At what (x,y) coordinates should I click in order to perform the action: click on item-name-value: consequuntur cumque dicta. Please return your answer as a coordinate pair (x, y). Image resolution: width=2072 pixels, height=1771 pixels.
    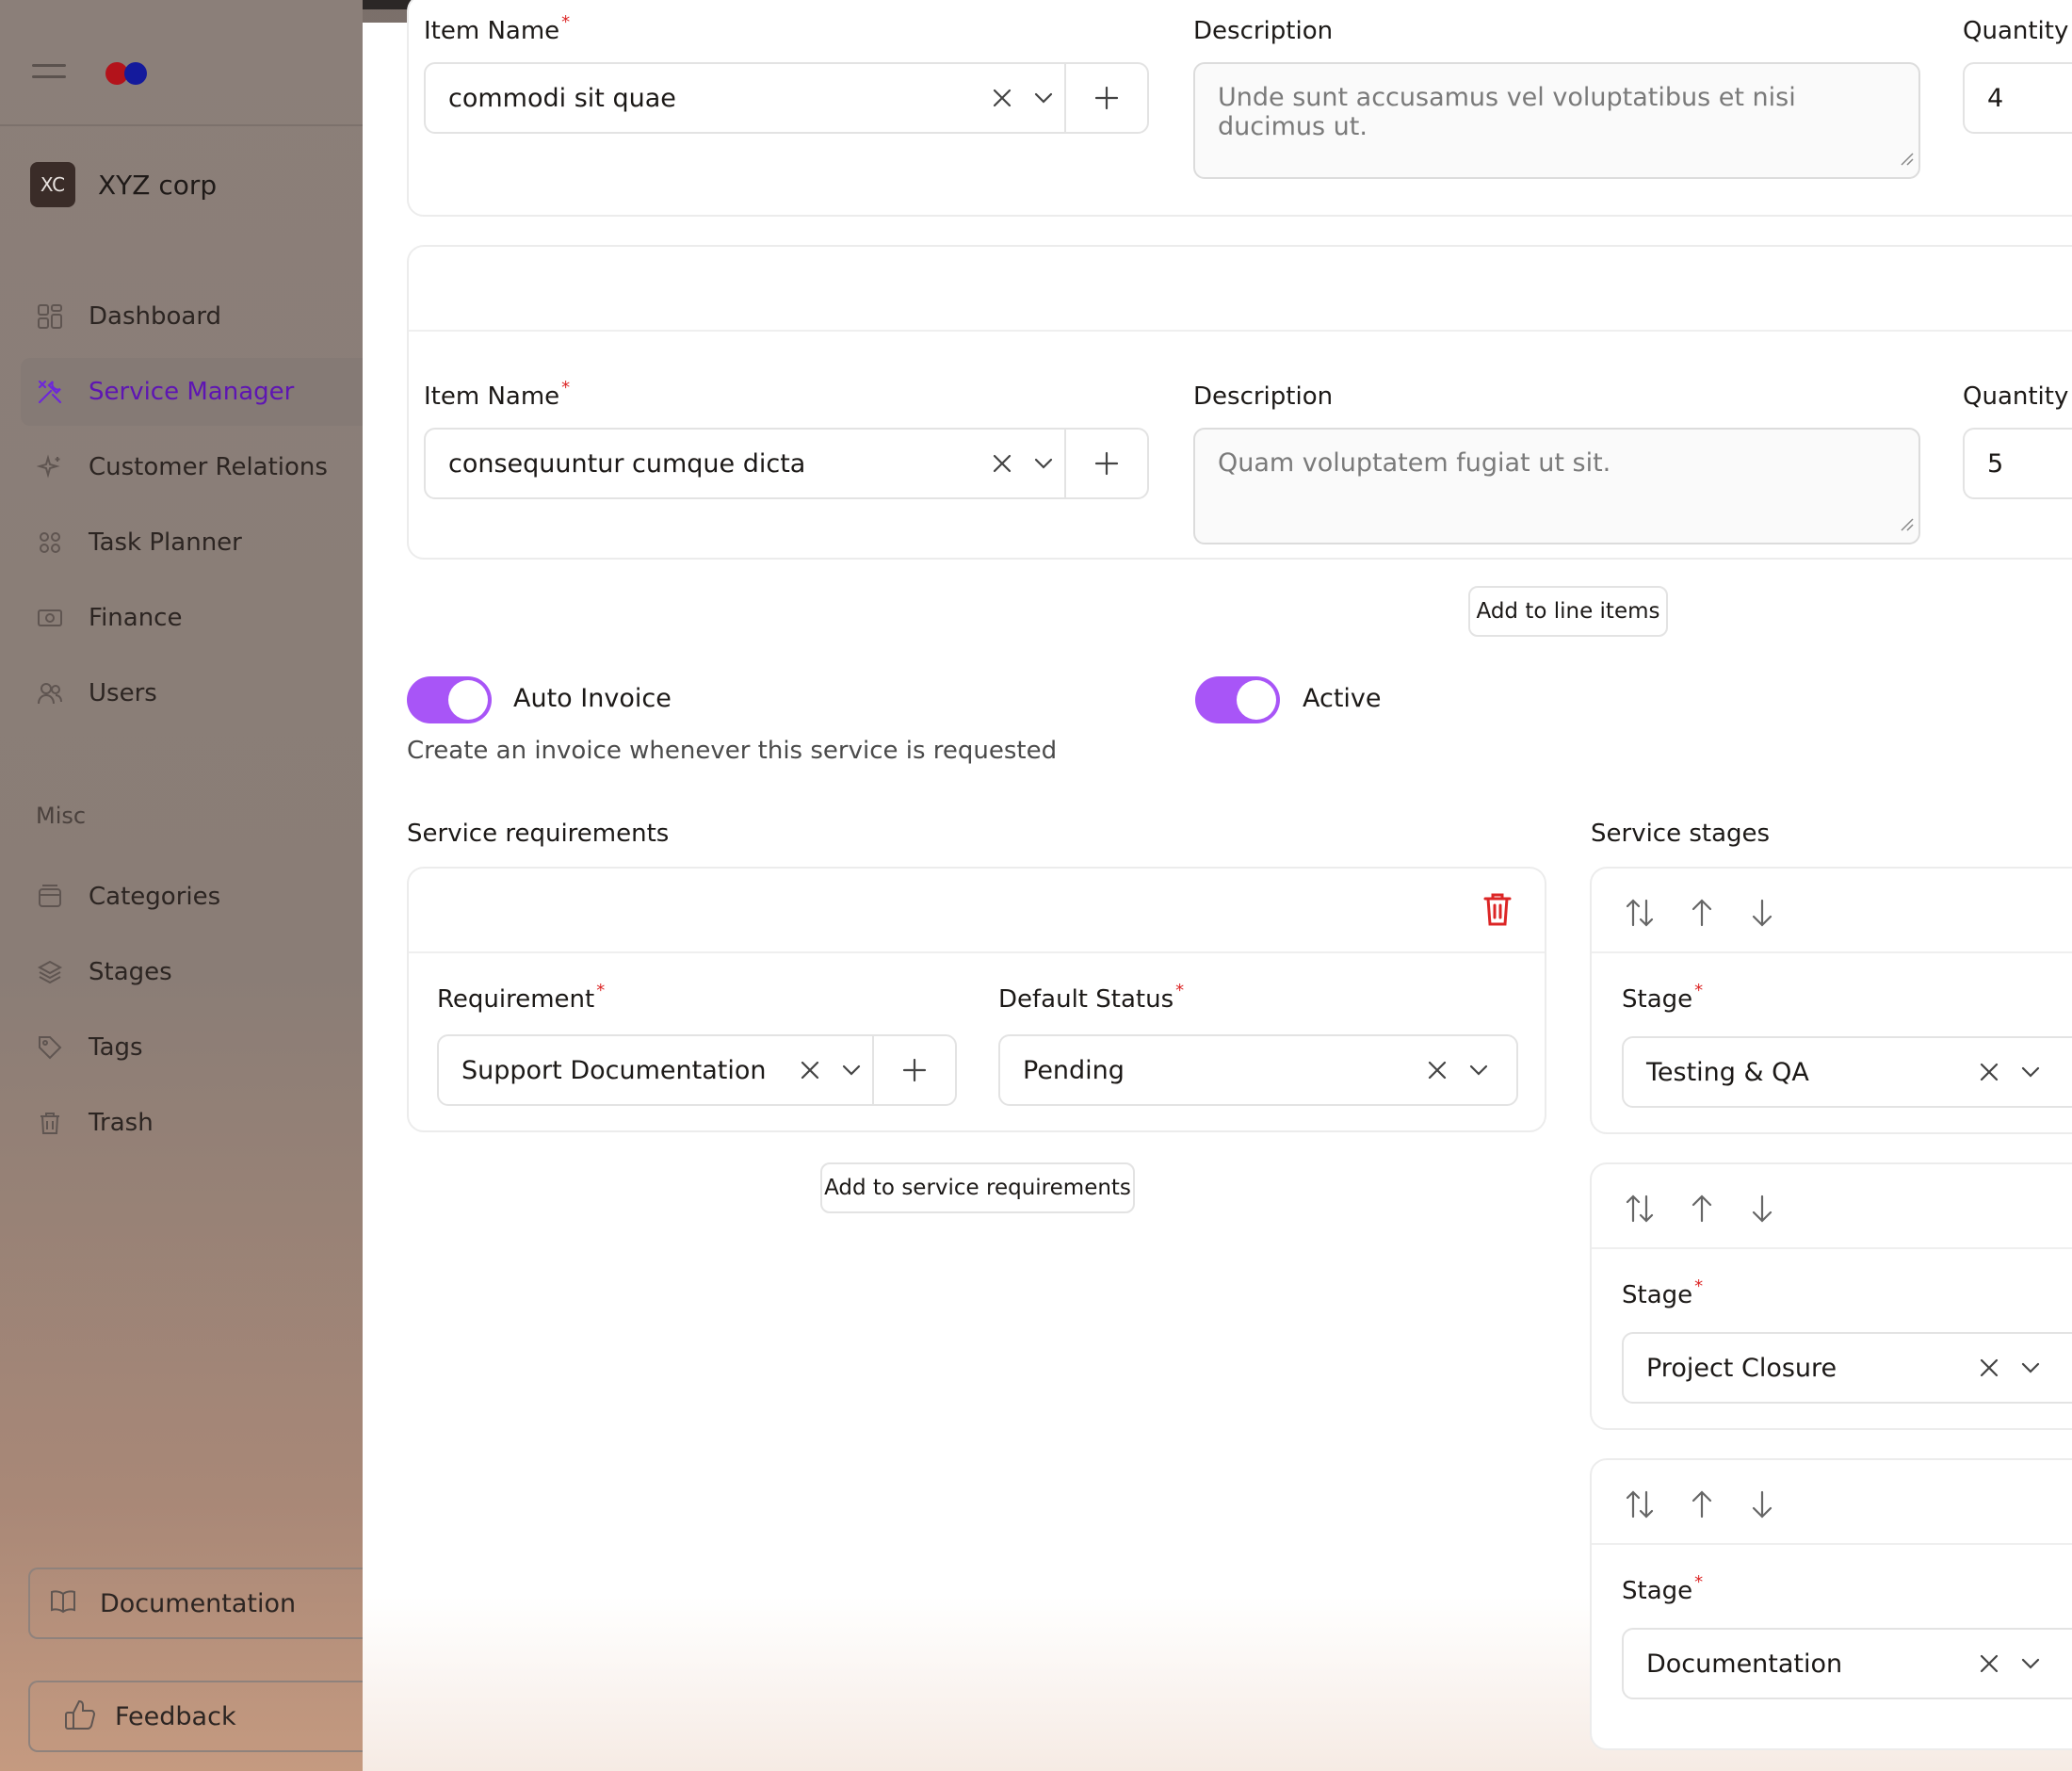
    Looking at the image, I should click on (627, 463).